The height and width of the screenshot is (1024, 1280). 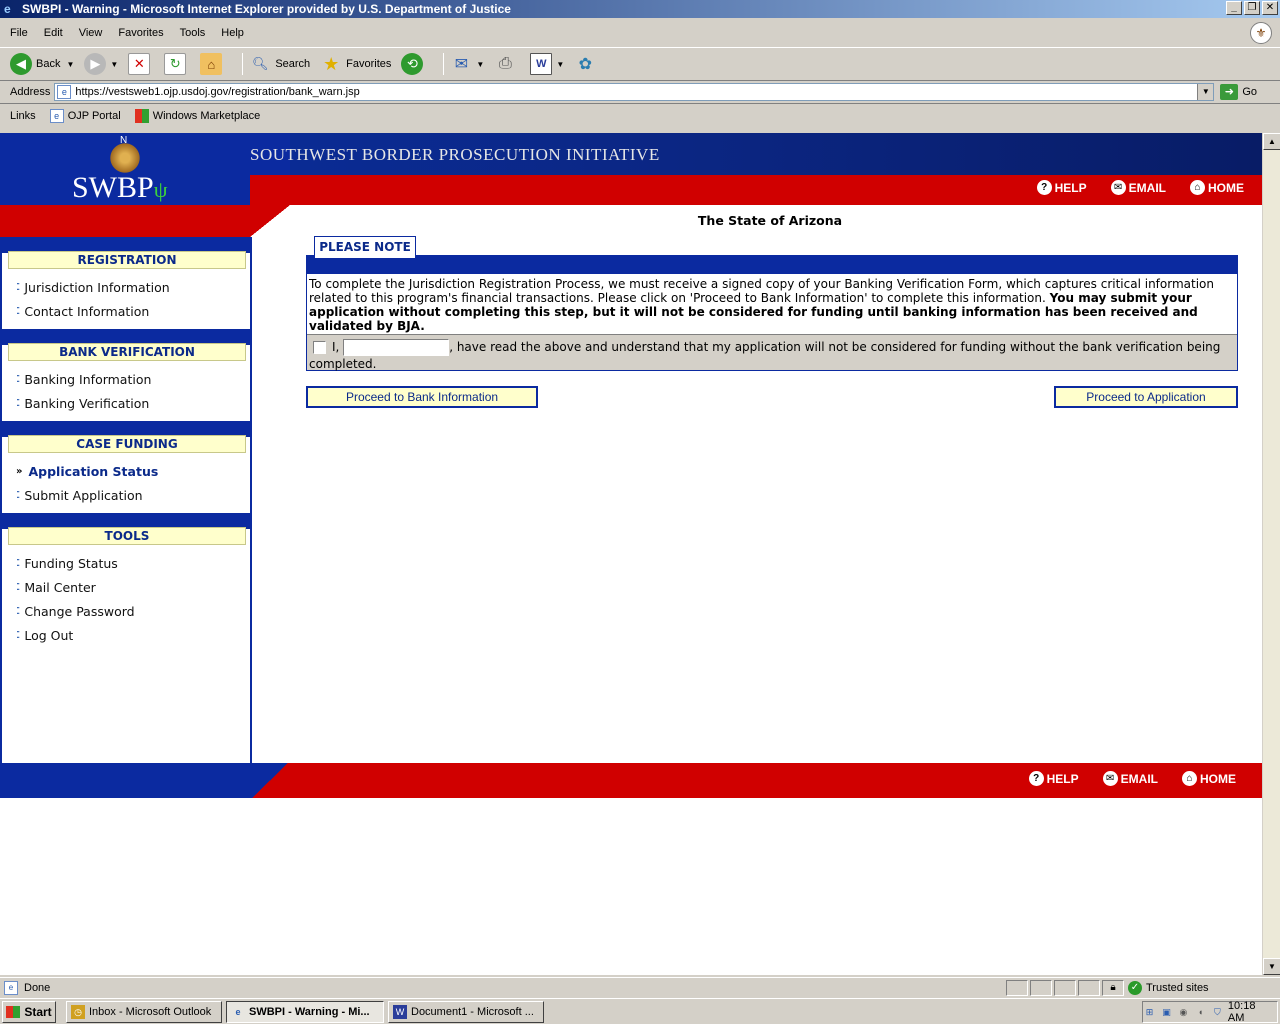 What do you see at coordinates (97, 287) in the screenshot?
I see `nav-item-label: Jurisdiction Information` at bounding box center [97, 287].